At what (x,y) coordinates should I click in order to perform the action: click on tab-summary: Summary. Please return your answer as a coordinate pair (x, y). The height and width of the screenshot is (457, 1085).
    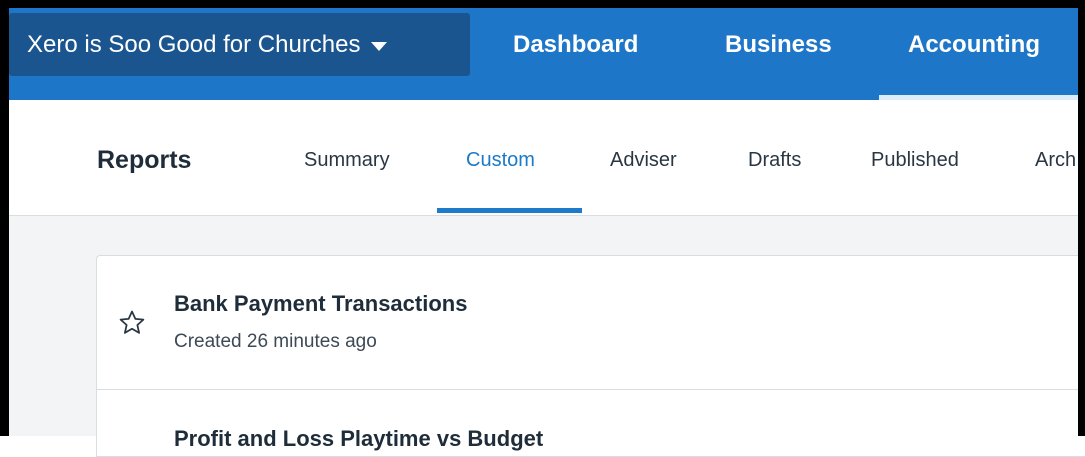
    Looking at the image, I should click on (347, 160).